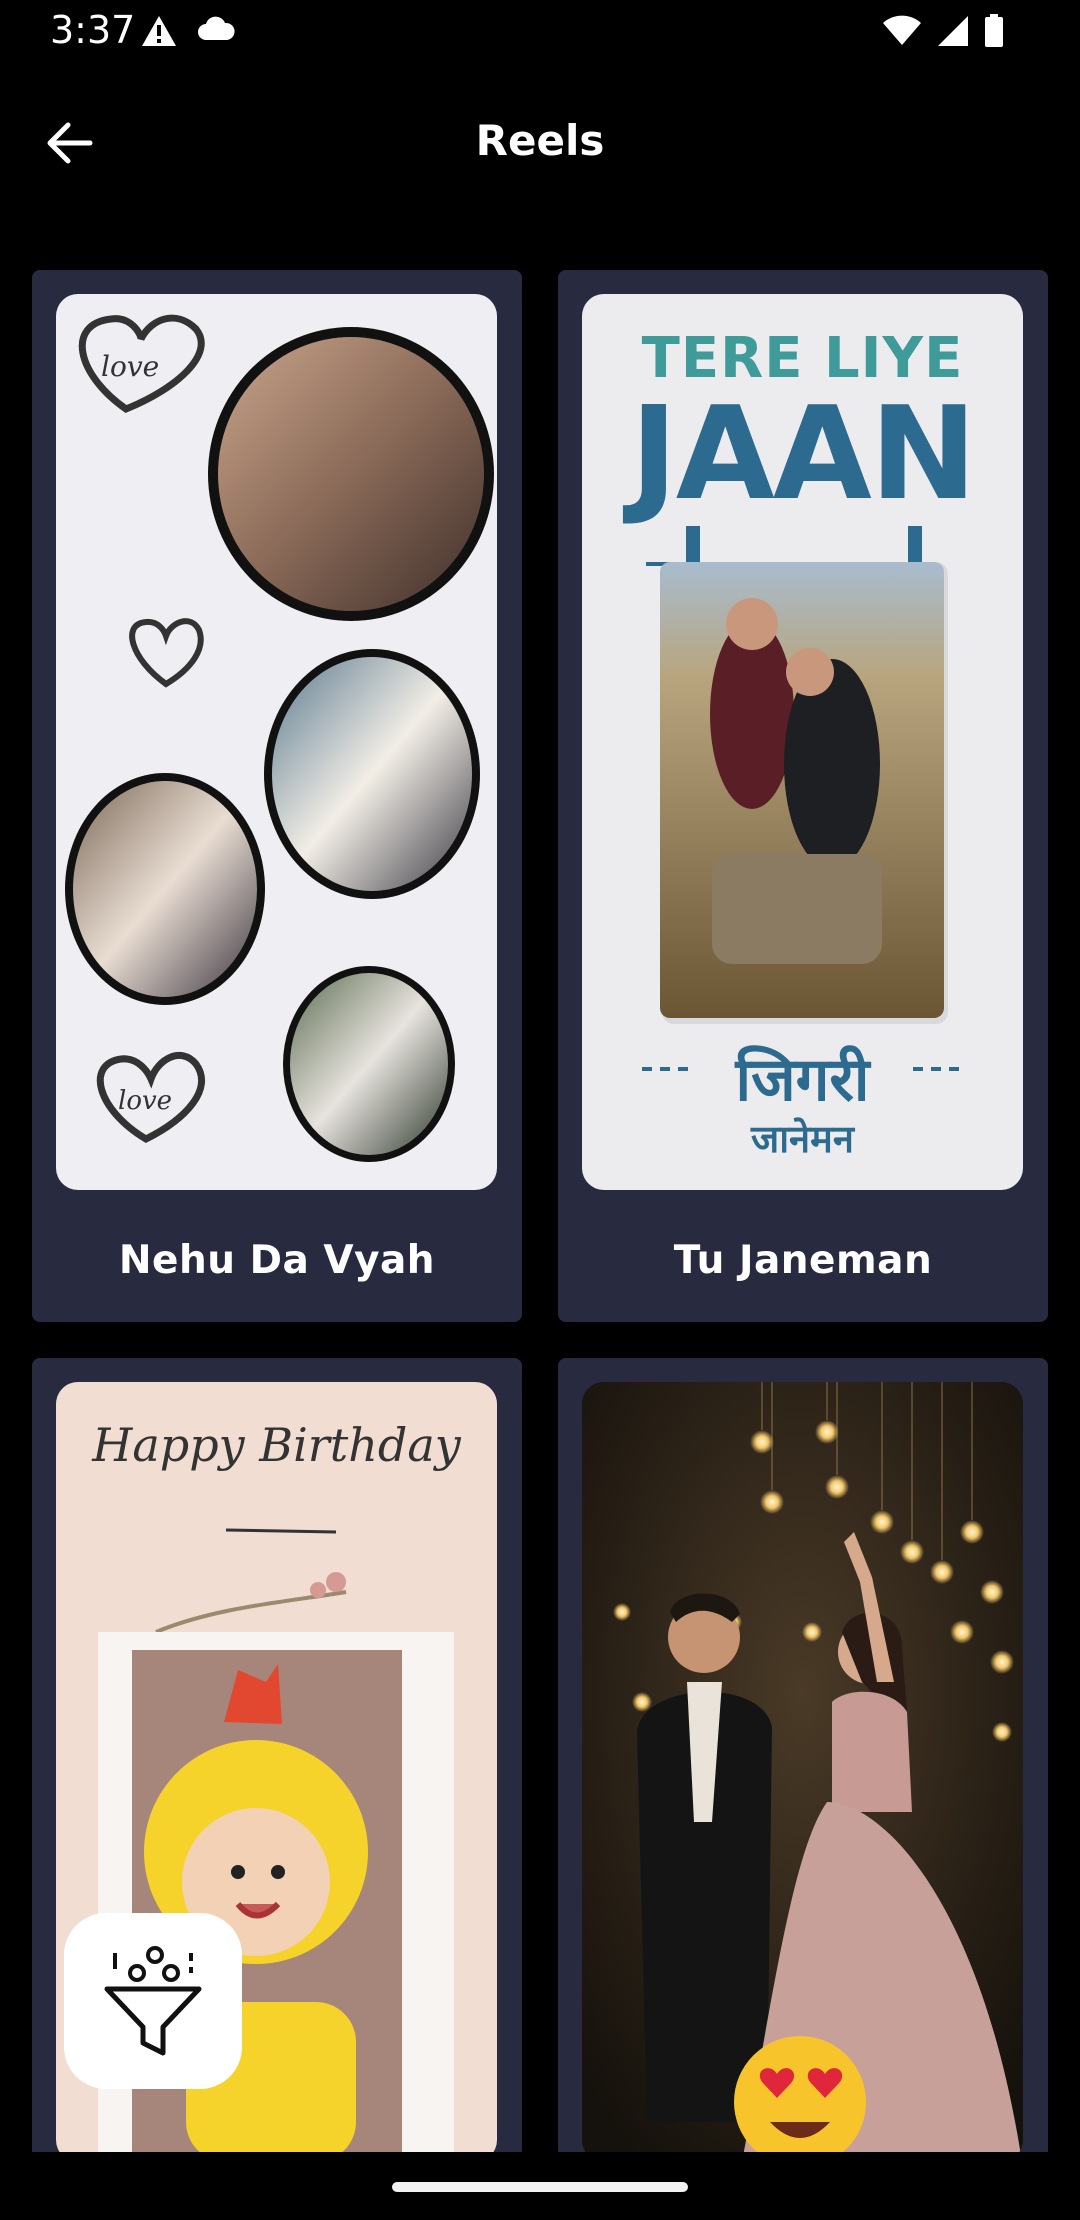 Image resolution: width=1080 pixels, height=2220 pixels. Describe the element at coordinates (159, 31) in the screenshot. I see `warning-icon` at that location.